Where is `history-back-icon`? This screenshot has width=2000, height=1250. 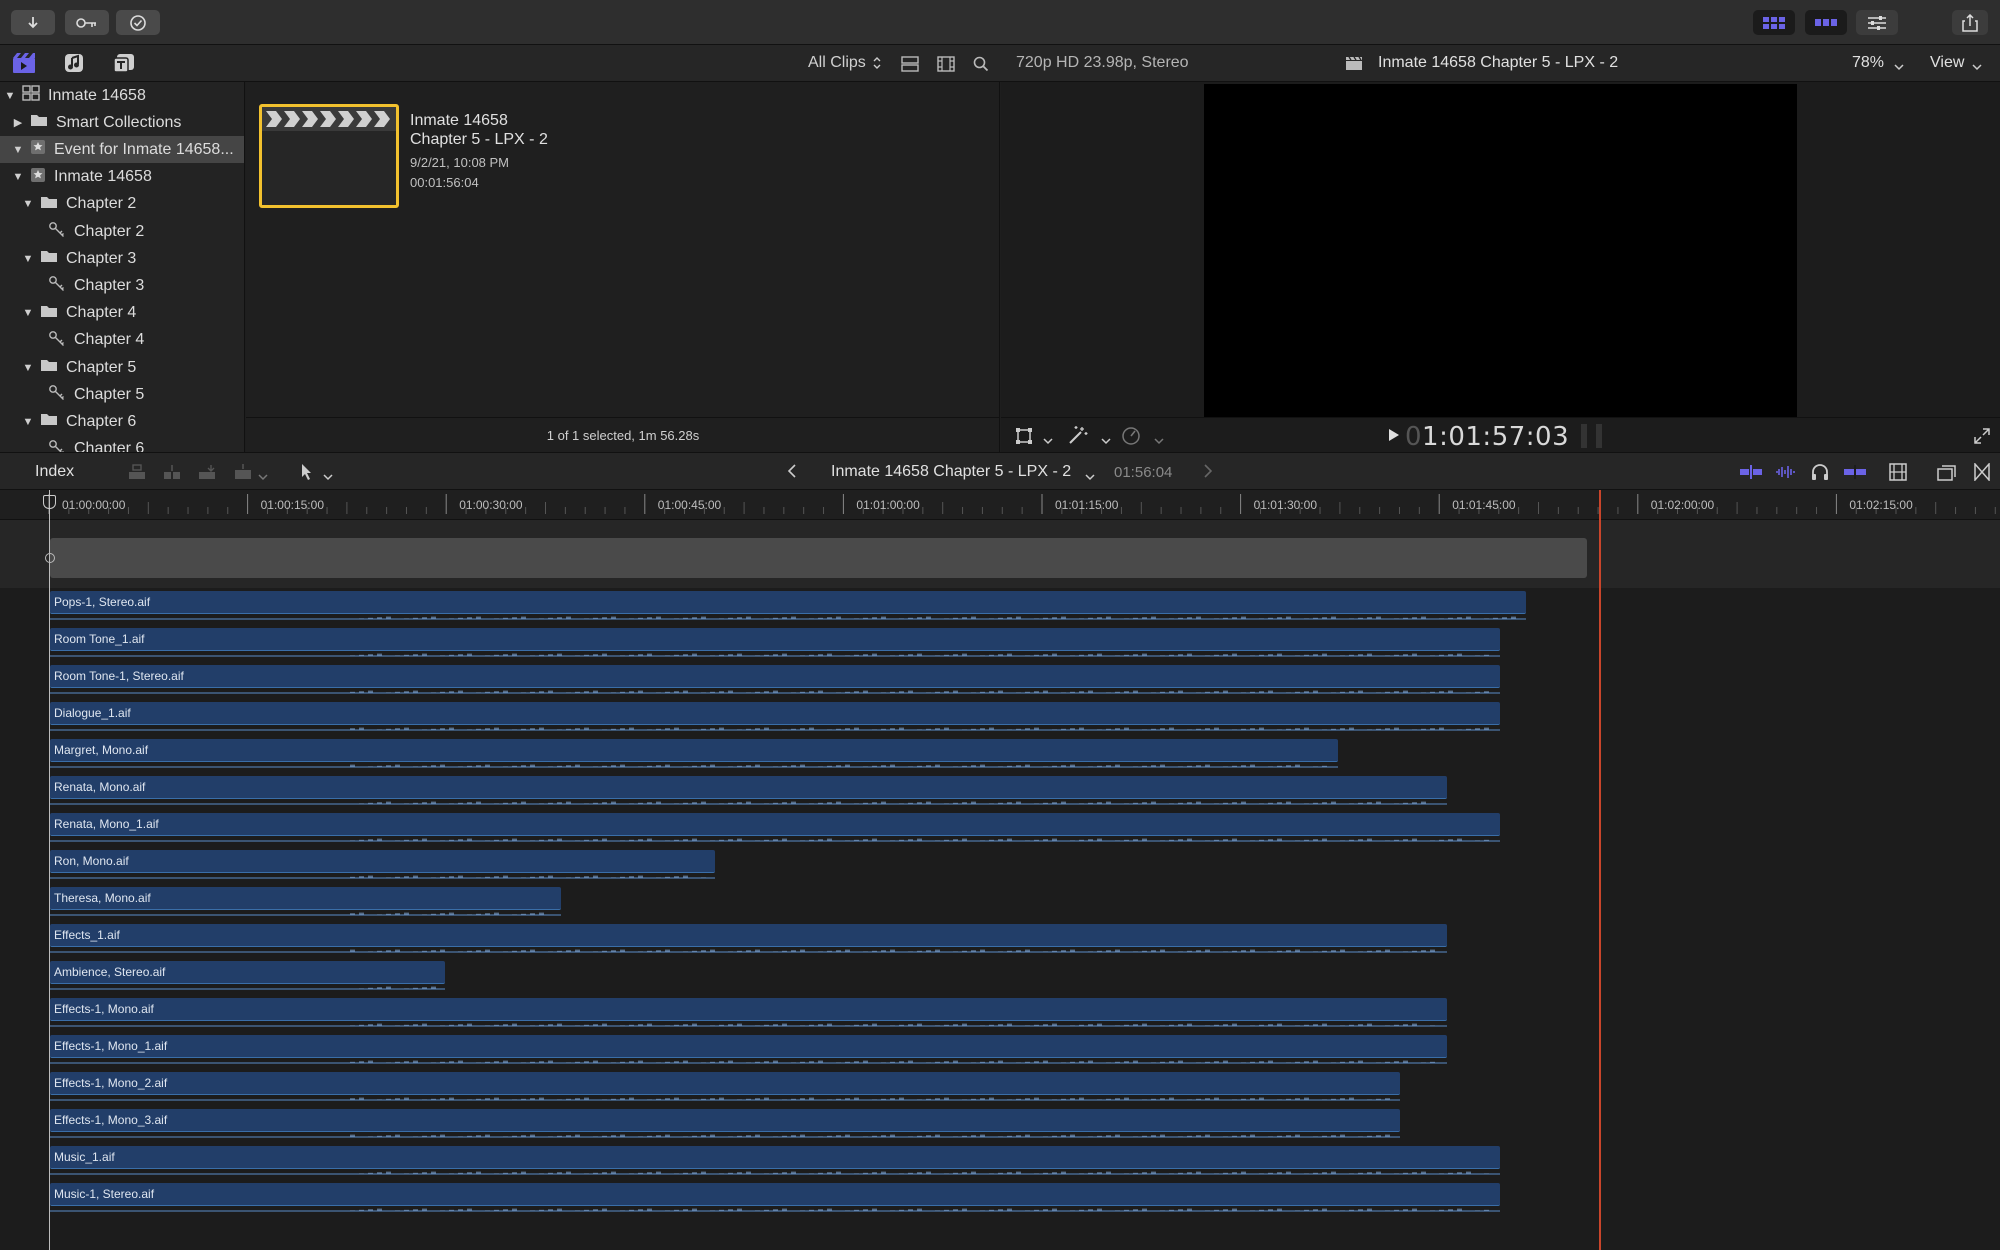
history-back-icon is located at coordinates (792, 473).